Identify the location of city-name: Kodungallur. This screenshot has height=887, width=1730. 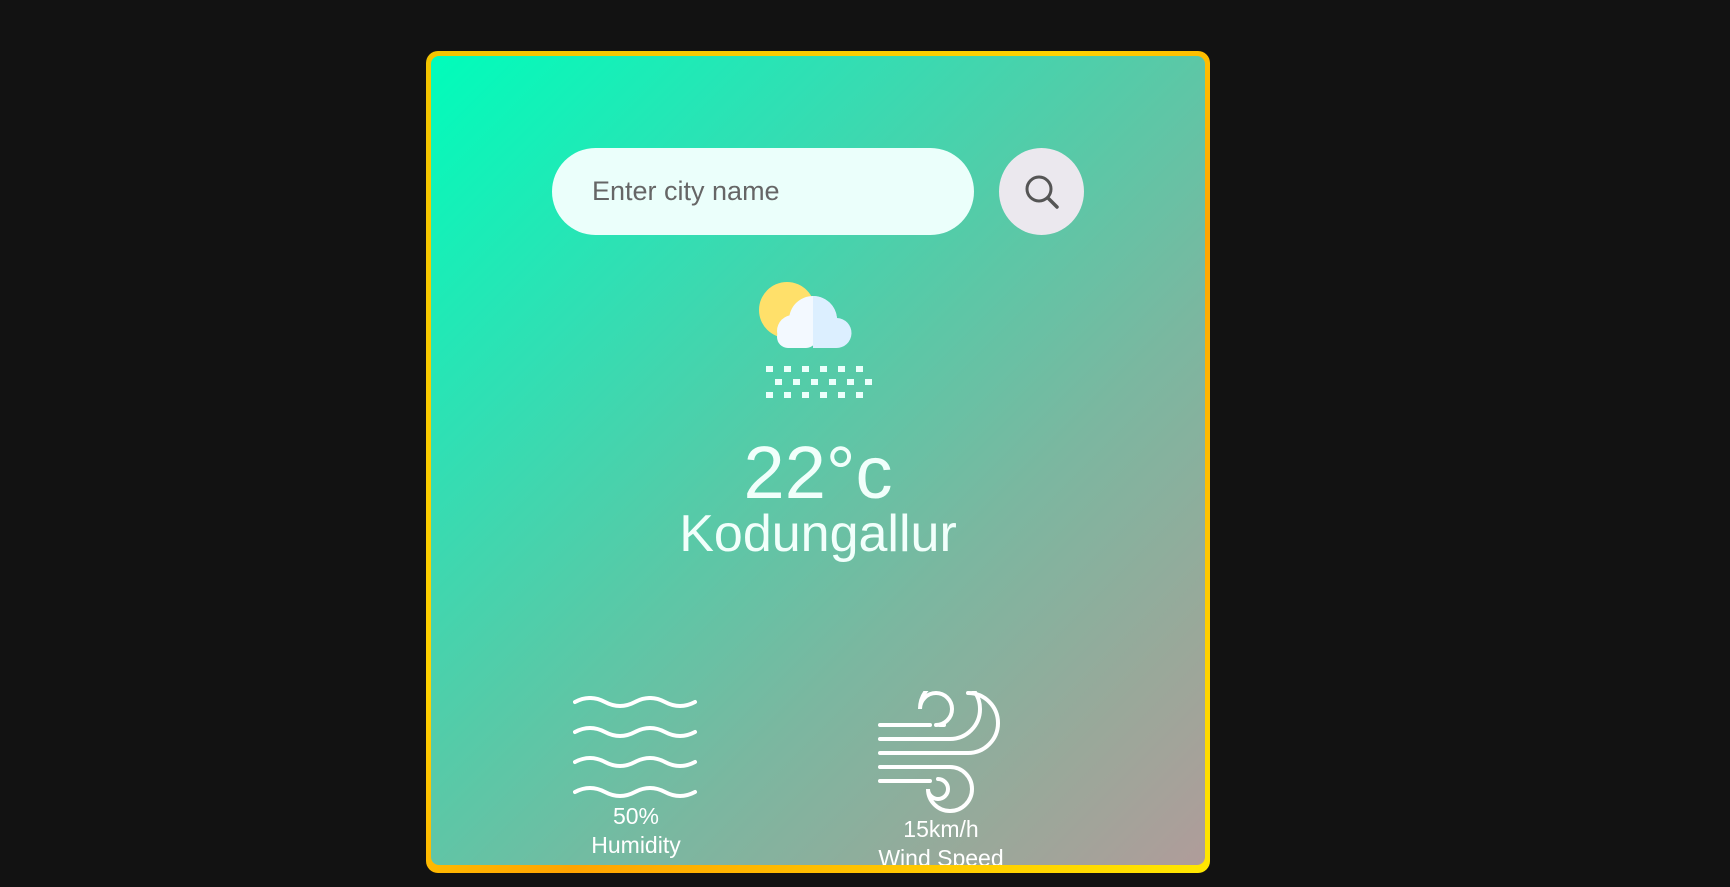
(818, 534).